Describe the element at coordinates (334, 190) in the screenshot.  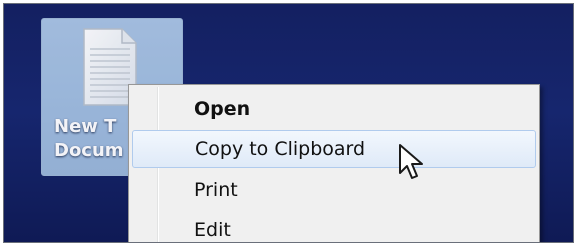
I see `menu-item-print: Print` at that location.